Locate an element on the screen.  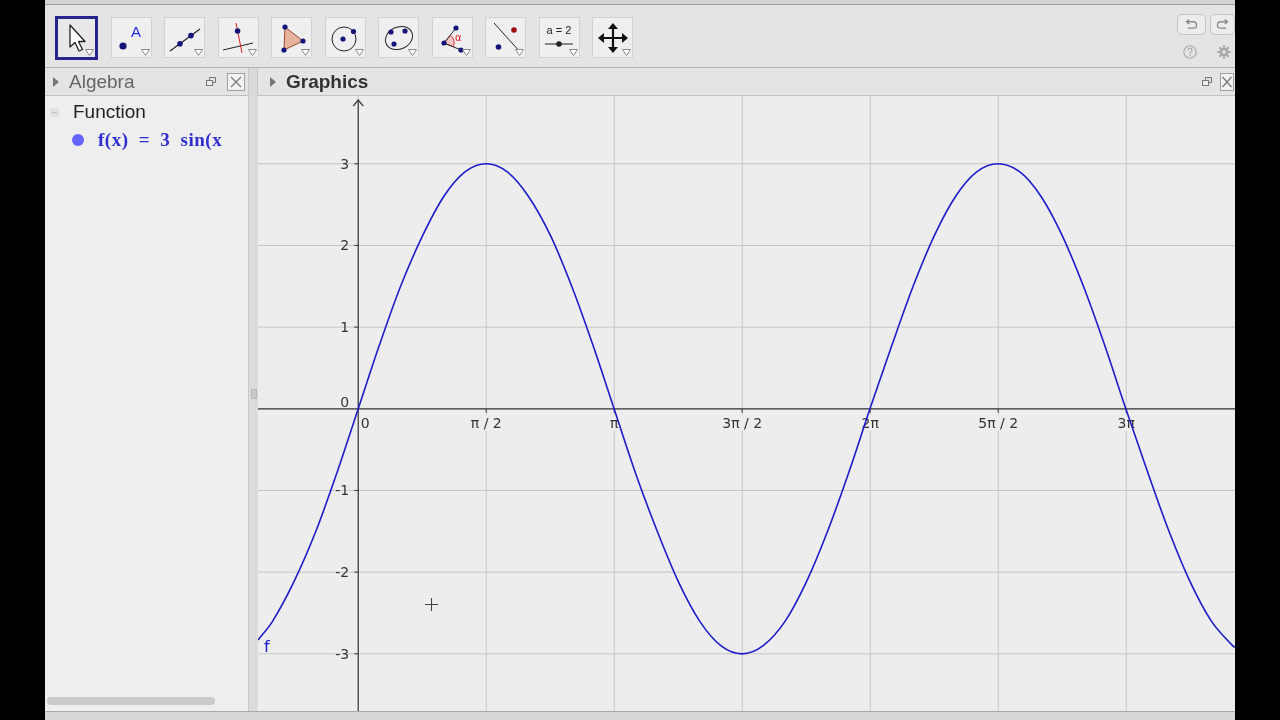
four-way-arrow-icon is located at coordinates (612, 37).